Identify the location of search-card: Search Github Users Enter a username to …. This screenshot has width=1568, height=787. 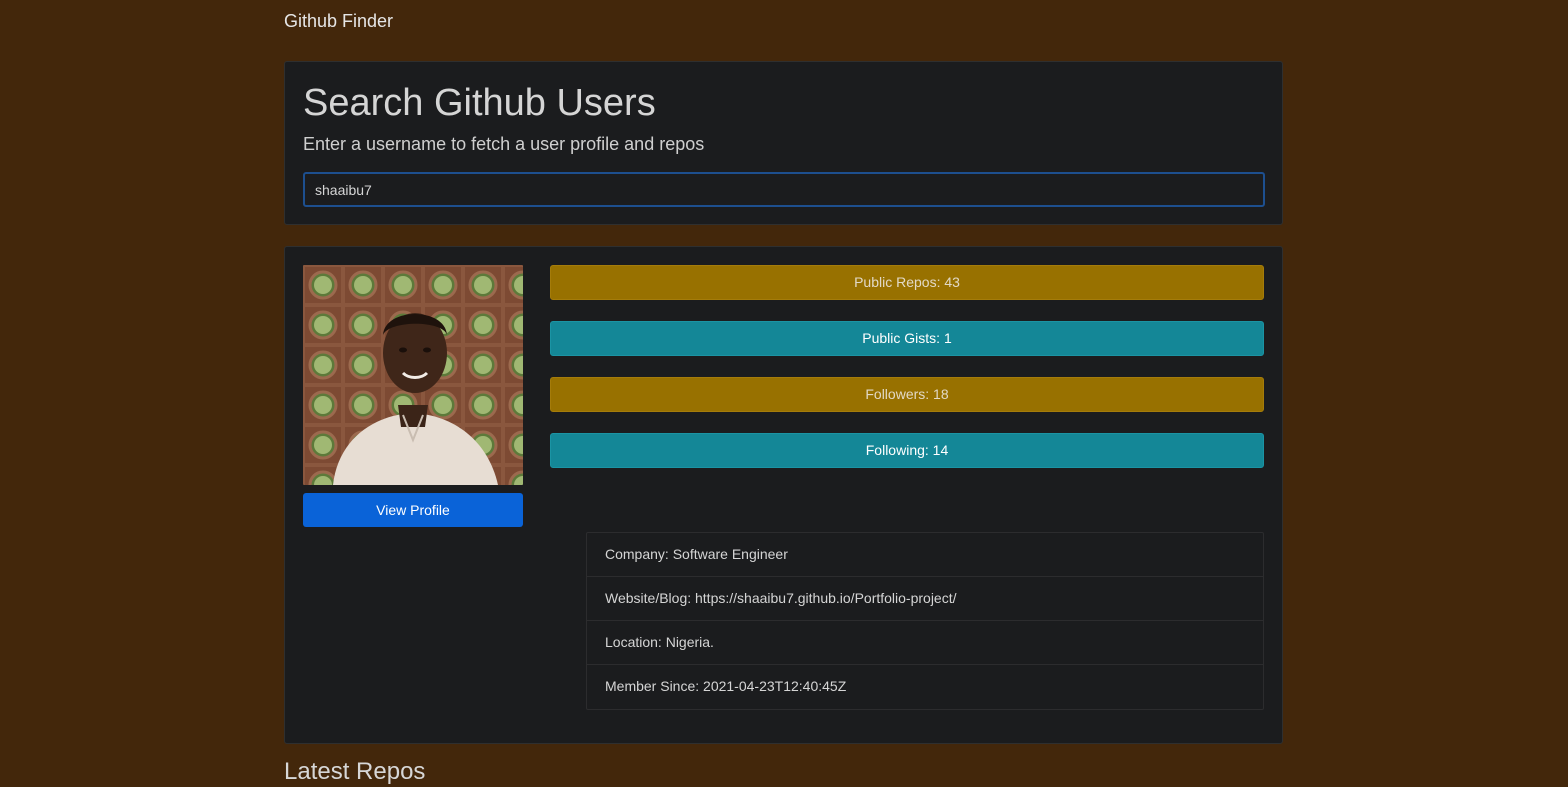
(783, 143).